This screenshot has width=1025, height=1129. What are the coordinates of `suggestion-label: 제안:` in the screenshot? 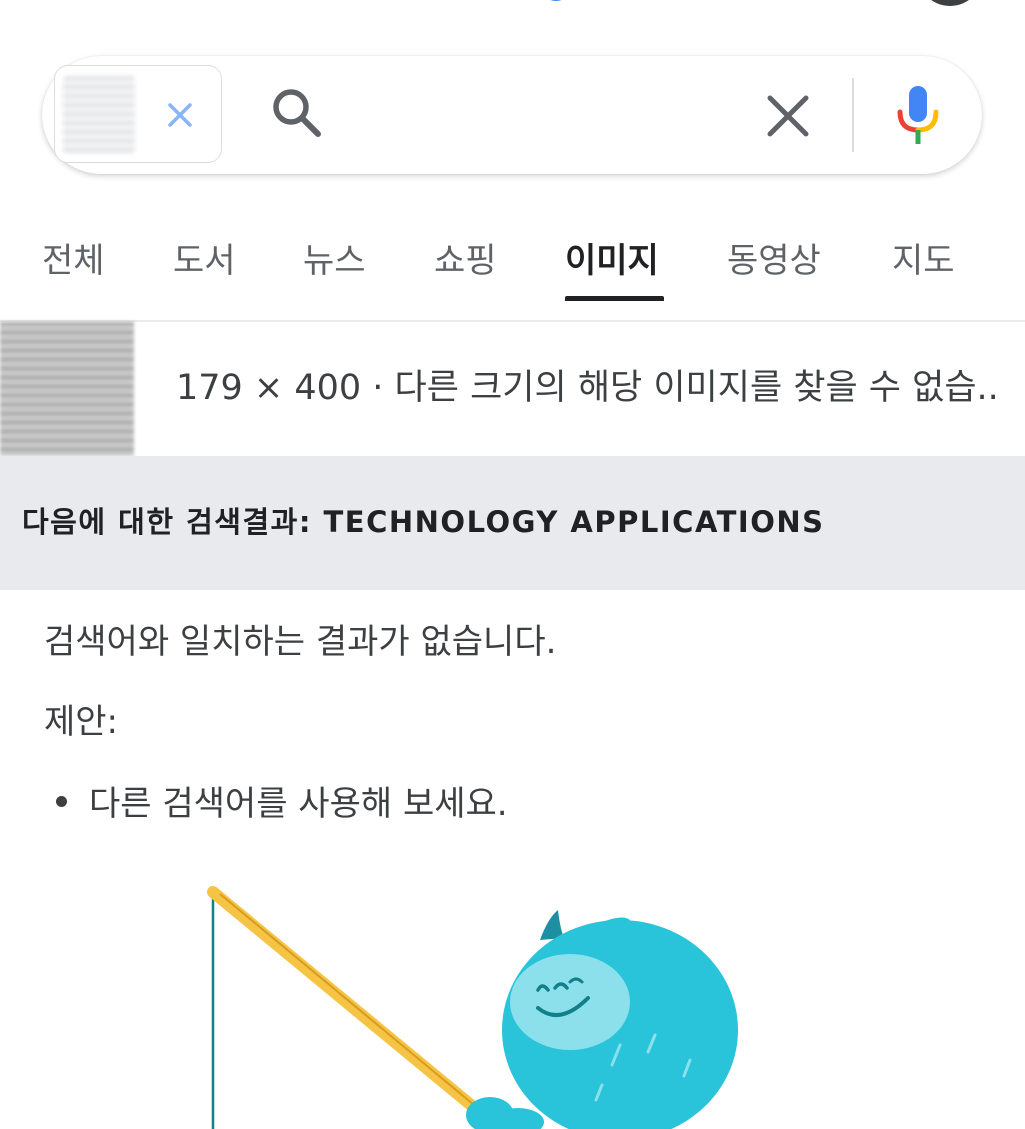 It's located at (81, 722).